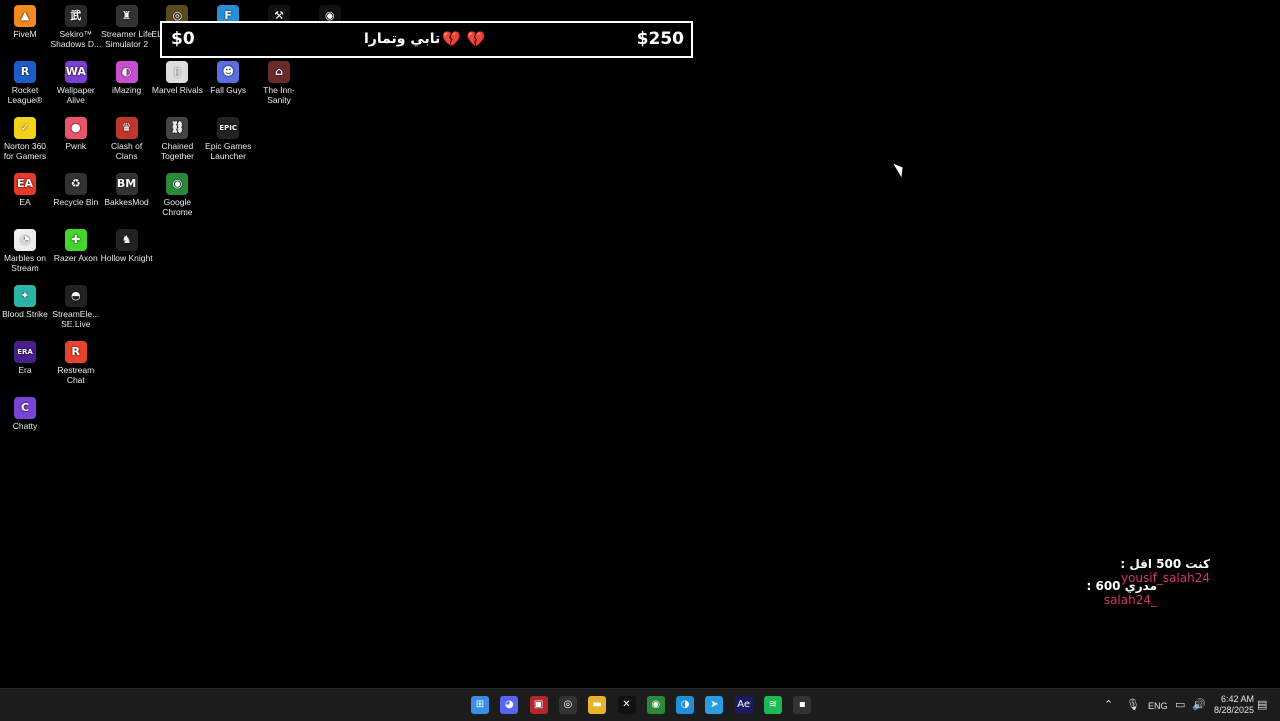 This screenshot has width=1280, height=721. I want to click on desktop-icon-fivem: ▲ FiveM, so click(25, 22).